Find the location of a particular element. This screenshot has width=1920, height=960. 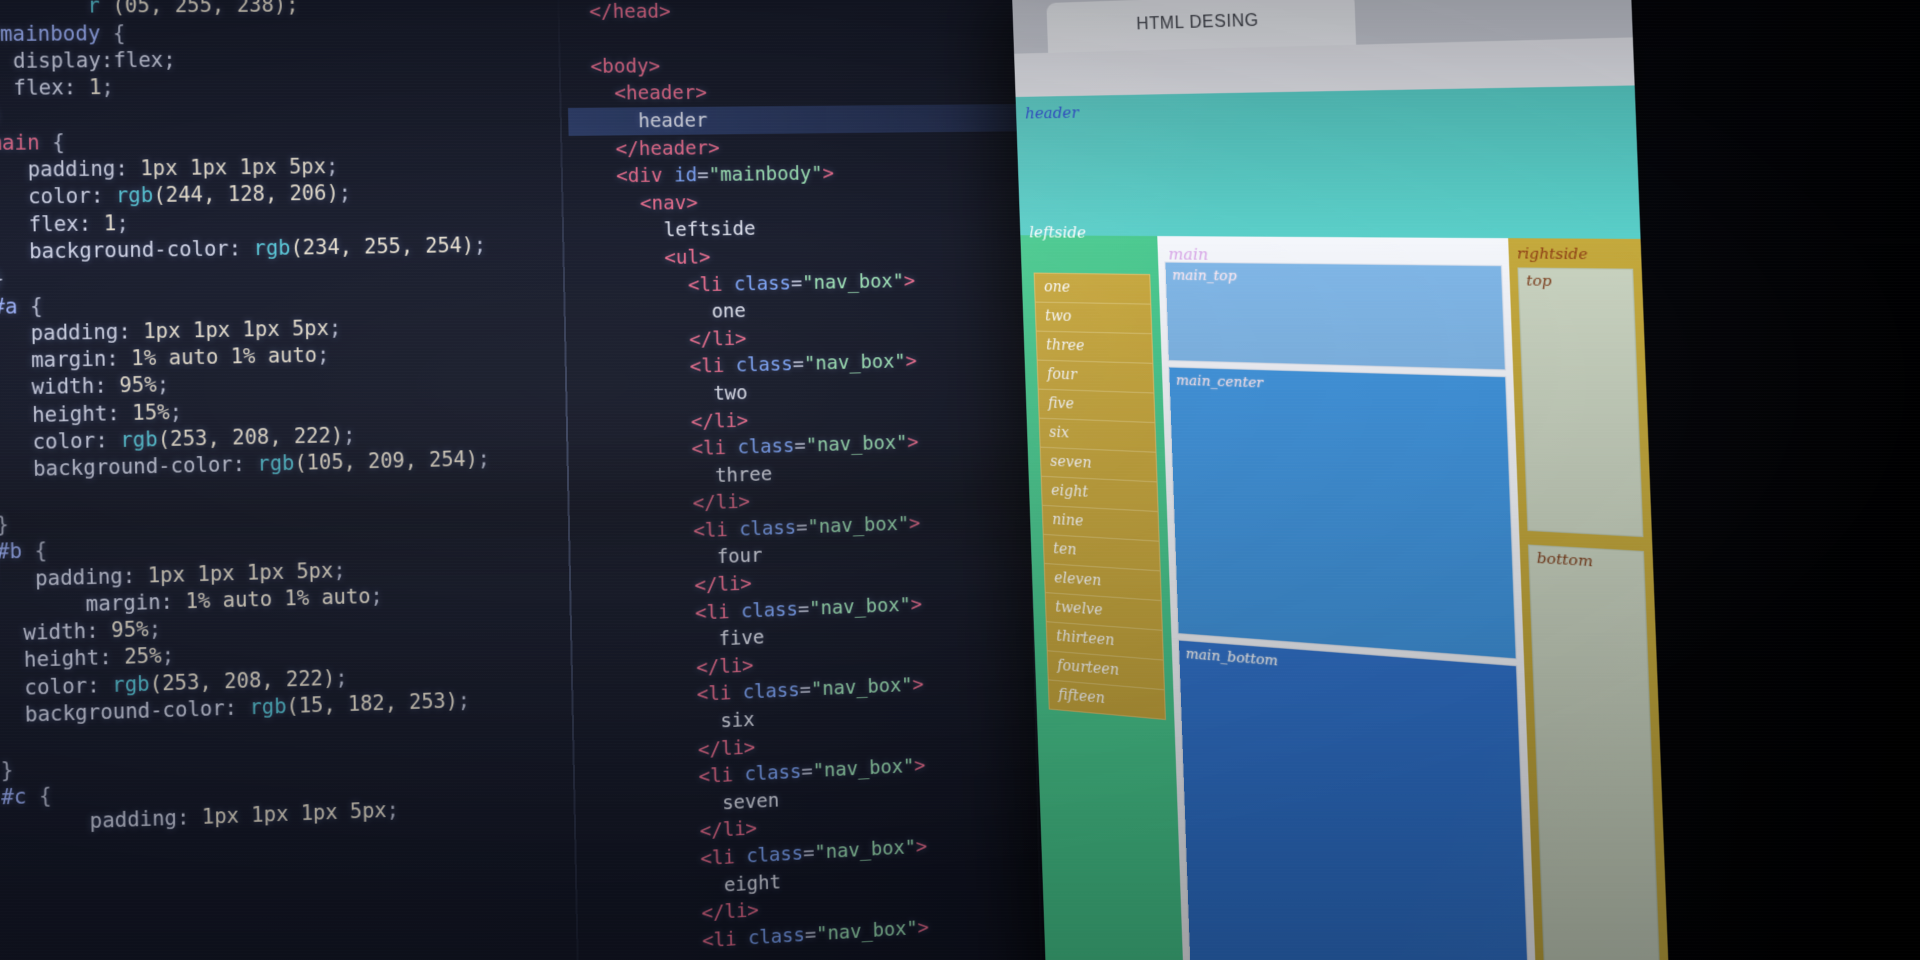

rightside-bottom-box: bottom is located at coordinates (1595, 752).